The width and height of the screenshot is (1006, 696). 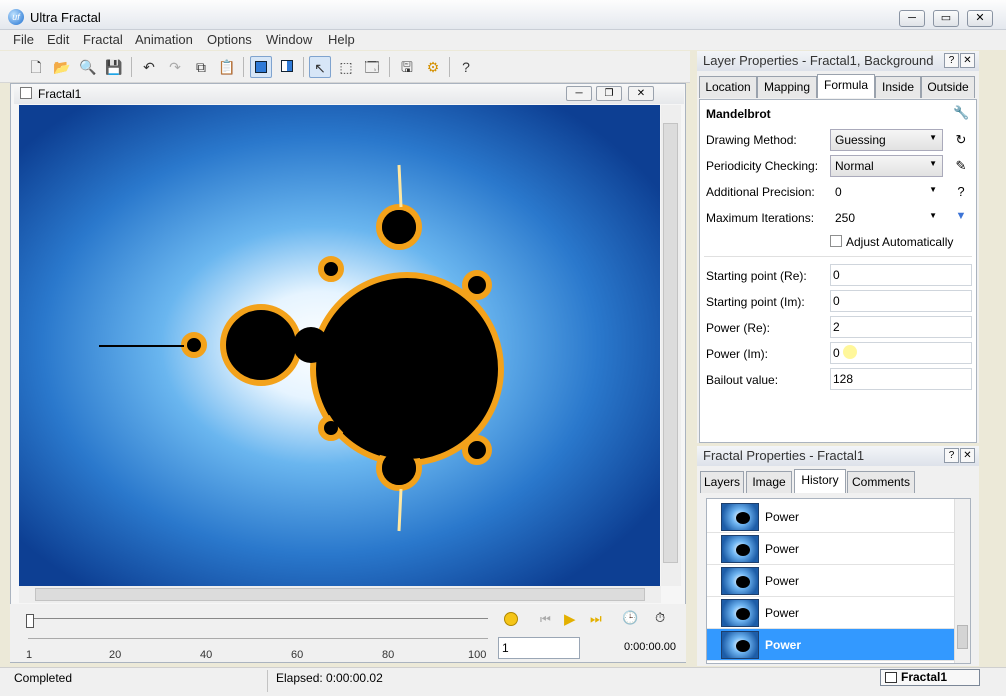 What do you see at coordinates (609, 93) in the screenshot?
I see `doc-restore-button: ❐` at bounding box center [609, 93].